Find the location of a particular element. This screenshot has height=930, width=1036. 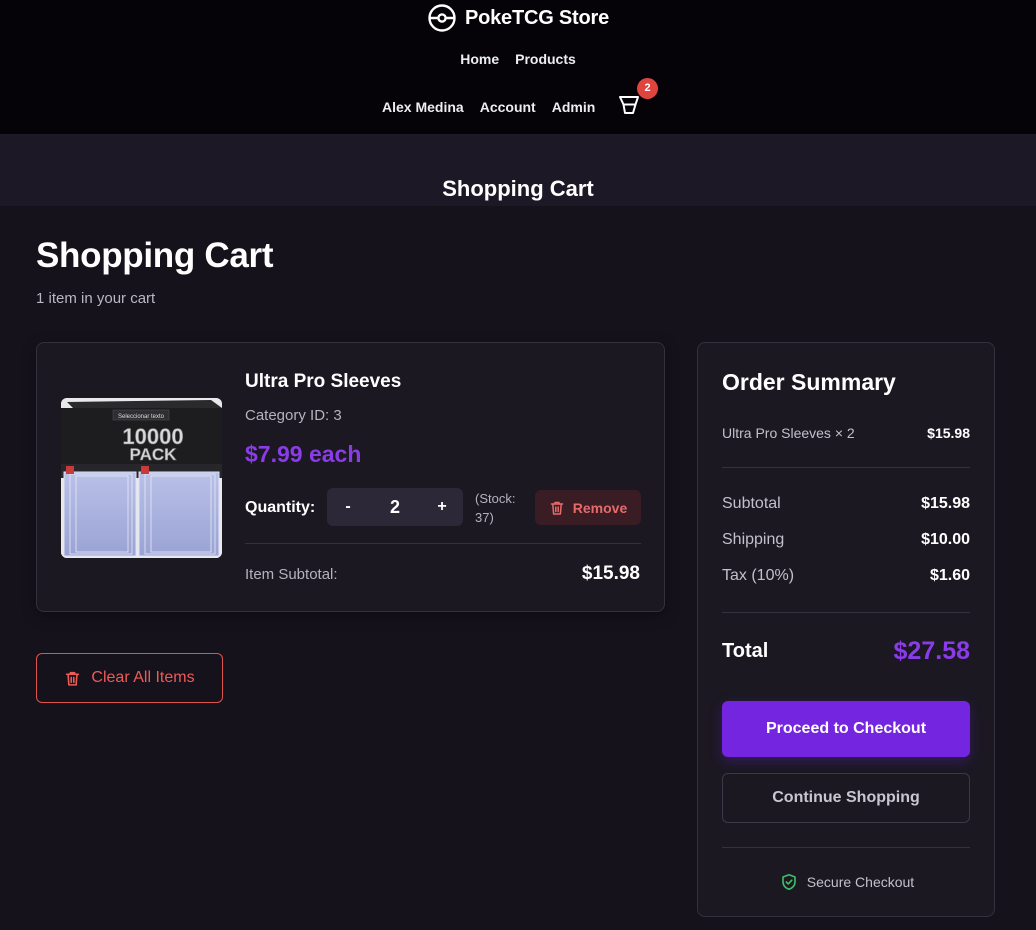

continue-shopping-button: Continue Shopping is located at coordinates (846, 798).